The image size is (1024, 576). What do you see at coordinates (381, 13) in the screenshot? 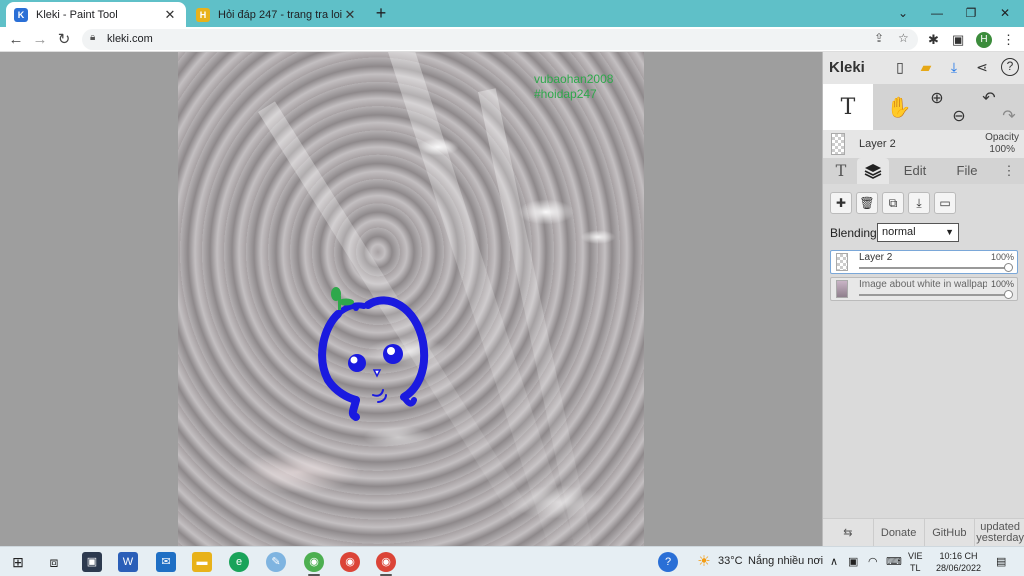
I see `new-tab-button: +` at bounding box center [381, 13].